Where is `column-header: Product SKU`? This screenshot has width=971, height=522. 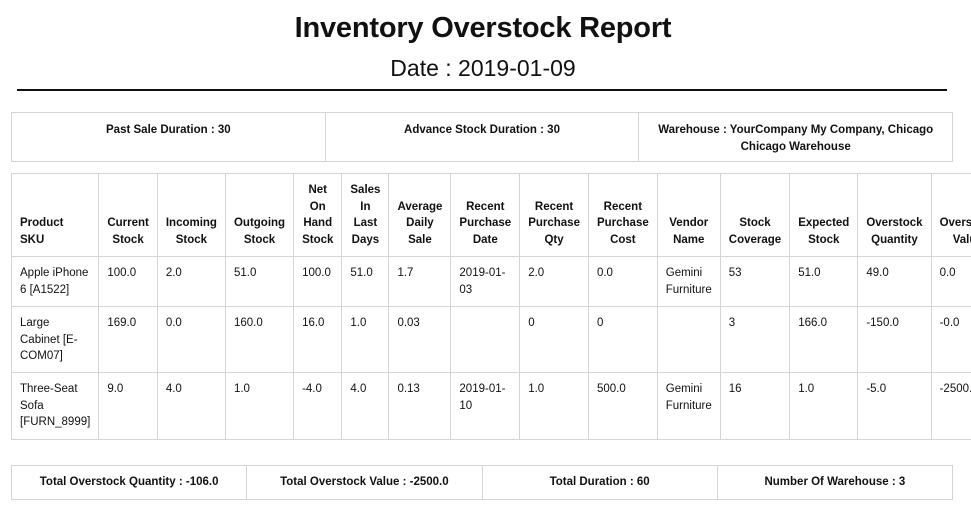 column-header: Product SKU is located at coordinates (55, 215).